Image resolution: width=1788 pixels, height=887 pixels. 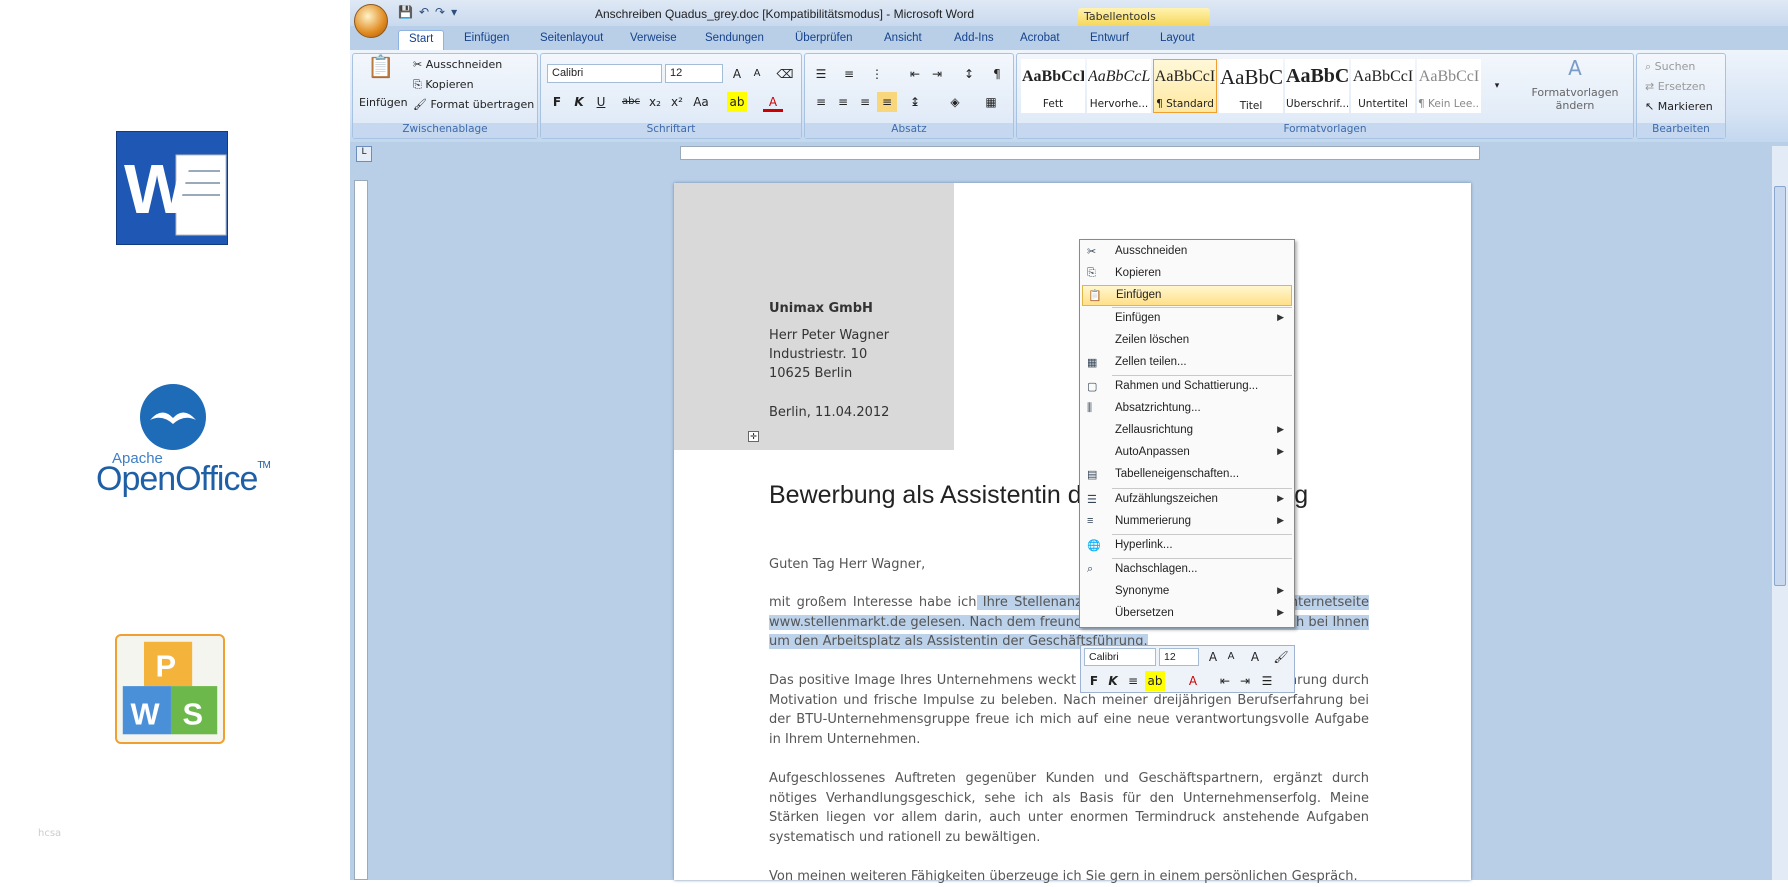 I want to click on tab-ansicht: Ansicht, so click(x=903, y=40).